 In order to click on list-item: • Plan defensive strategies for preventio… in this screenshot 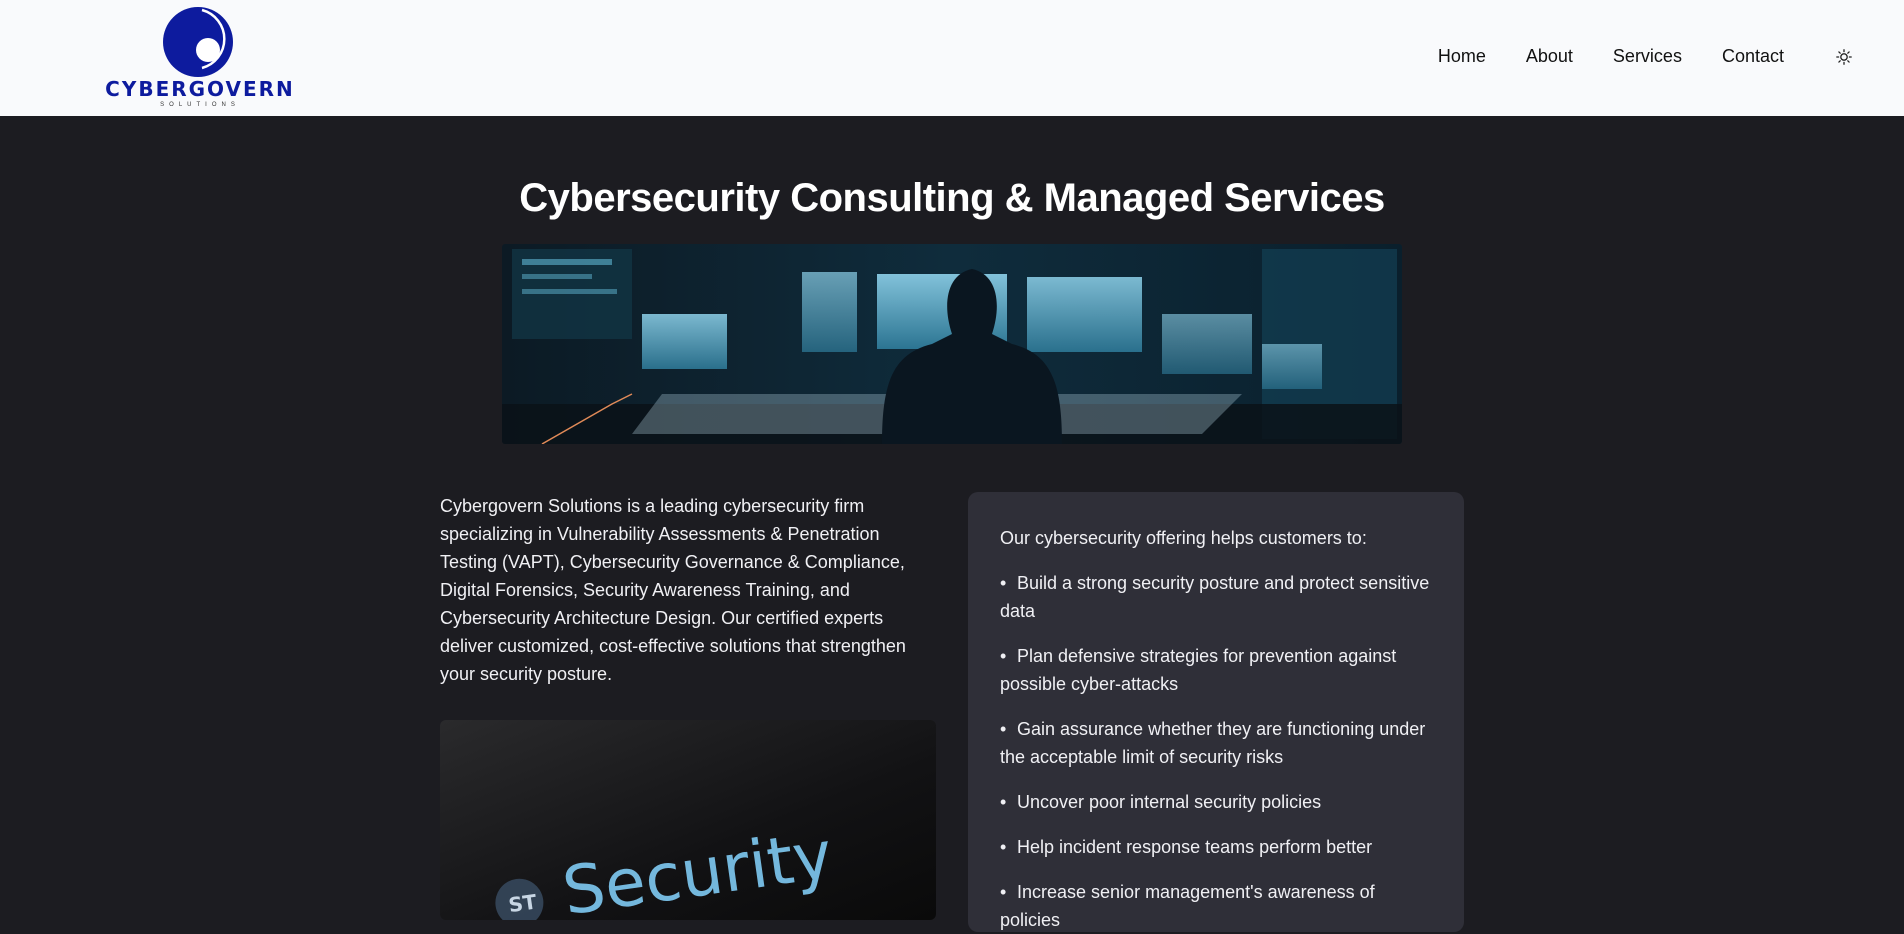, I will do `click(1216, 670)`.